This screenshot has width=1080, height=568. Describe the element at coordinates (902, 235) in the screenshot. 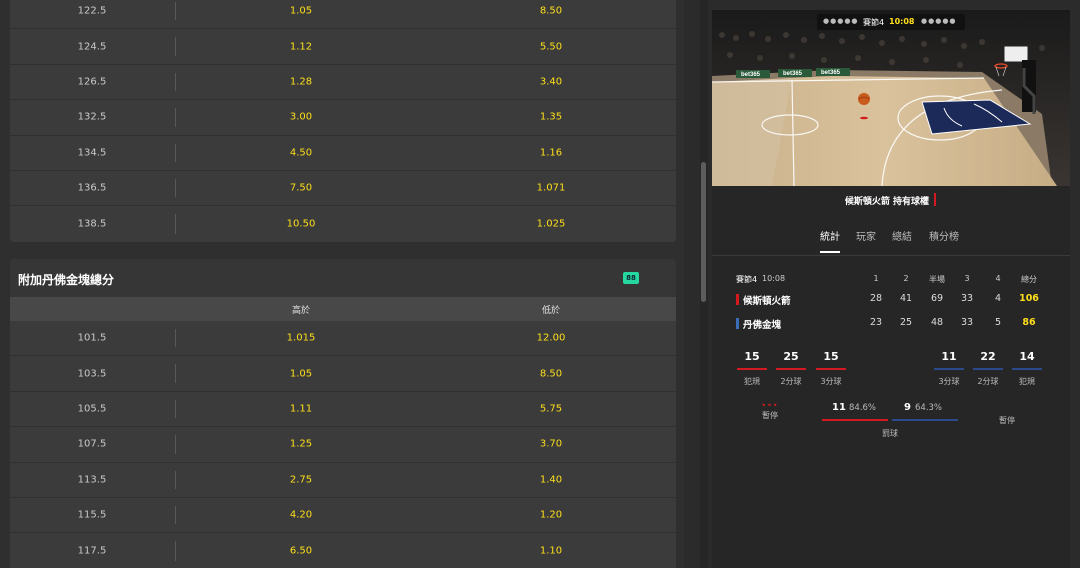

I see `tab-summary: 總結` at that location.